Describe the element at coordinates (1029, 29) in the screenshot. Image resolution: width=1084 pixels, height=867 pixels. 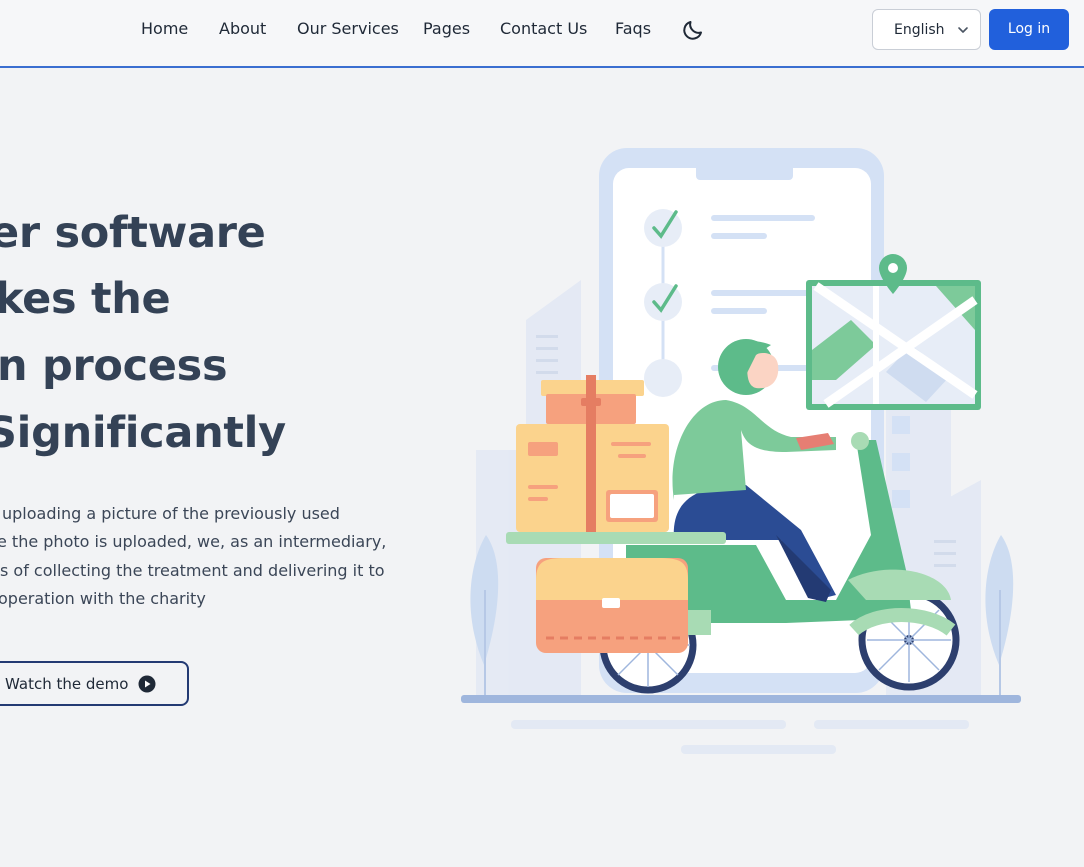
I see `login-button: Log in` at that location.